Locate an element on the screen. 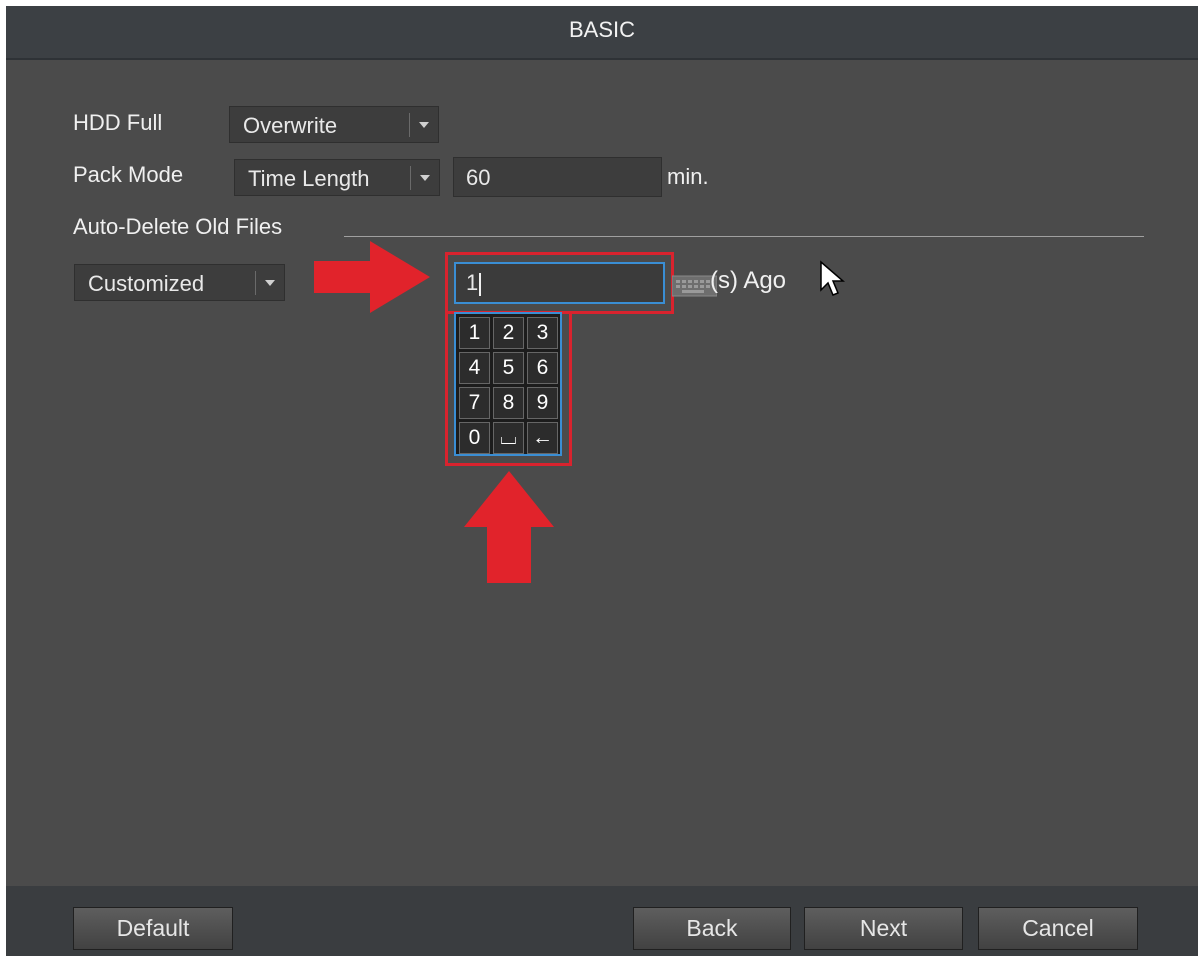  key-5: 5 is located at coordinates (508, 368).